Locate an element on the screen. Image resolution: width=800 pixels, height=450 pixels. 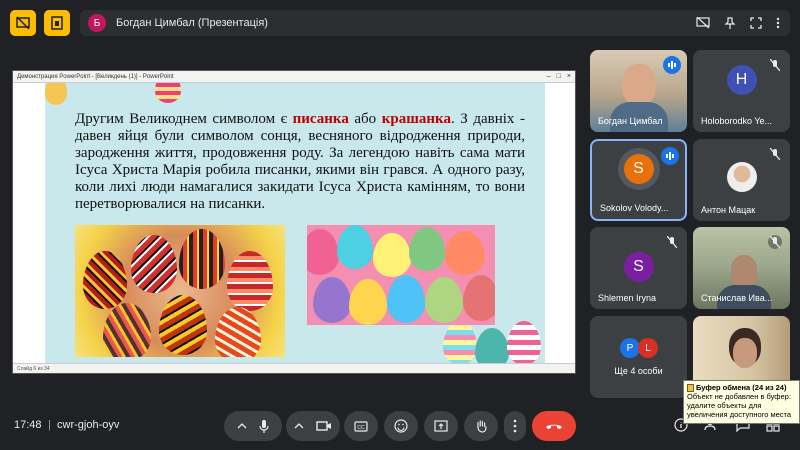
svg-text: CC is located at coordinates (361, 428).